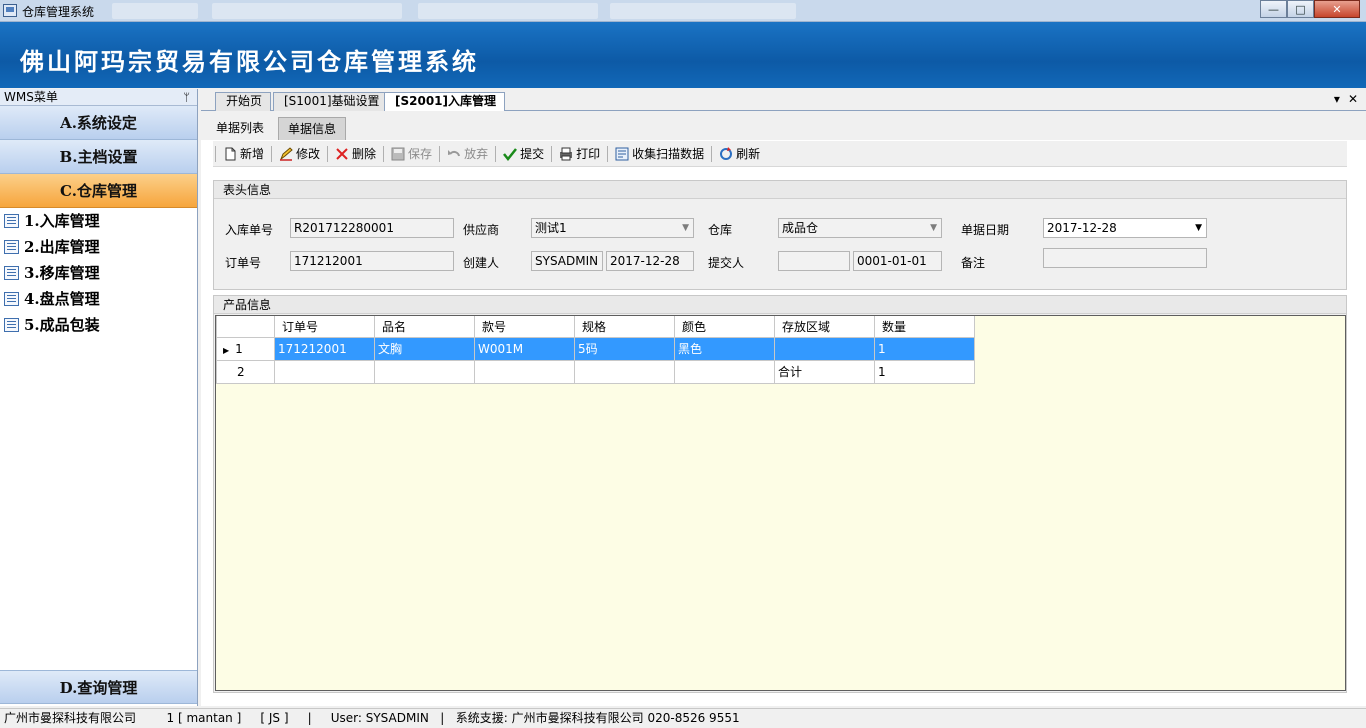 The width and height of the screenshot is (1366, 728). I want to click on column-header: 规格, so click(624, 327).